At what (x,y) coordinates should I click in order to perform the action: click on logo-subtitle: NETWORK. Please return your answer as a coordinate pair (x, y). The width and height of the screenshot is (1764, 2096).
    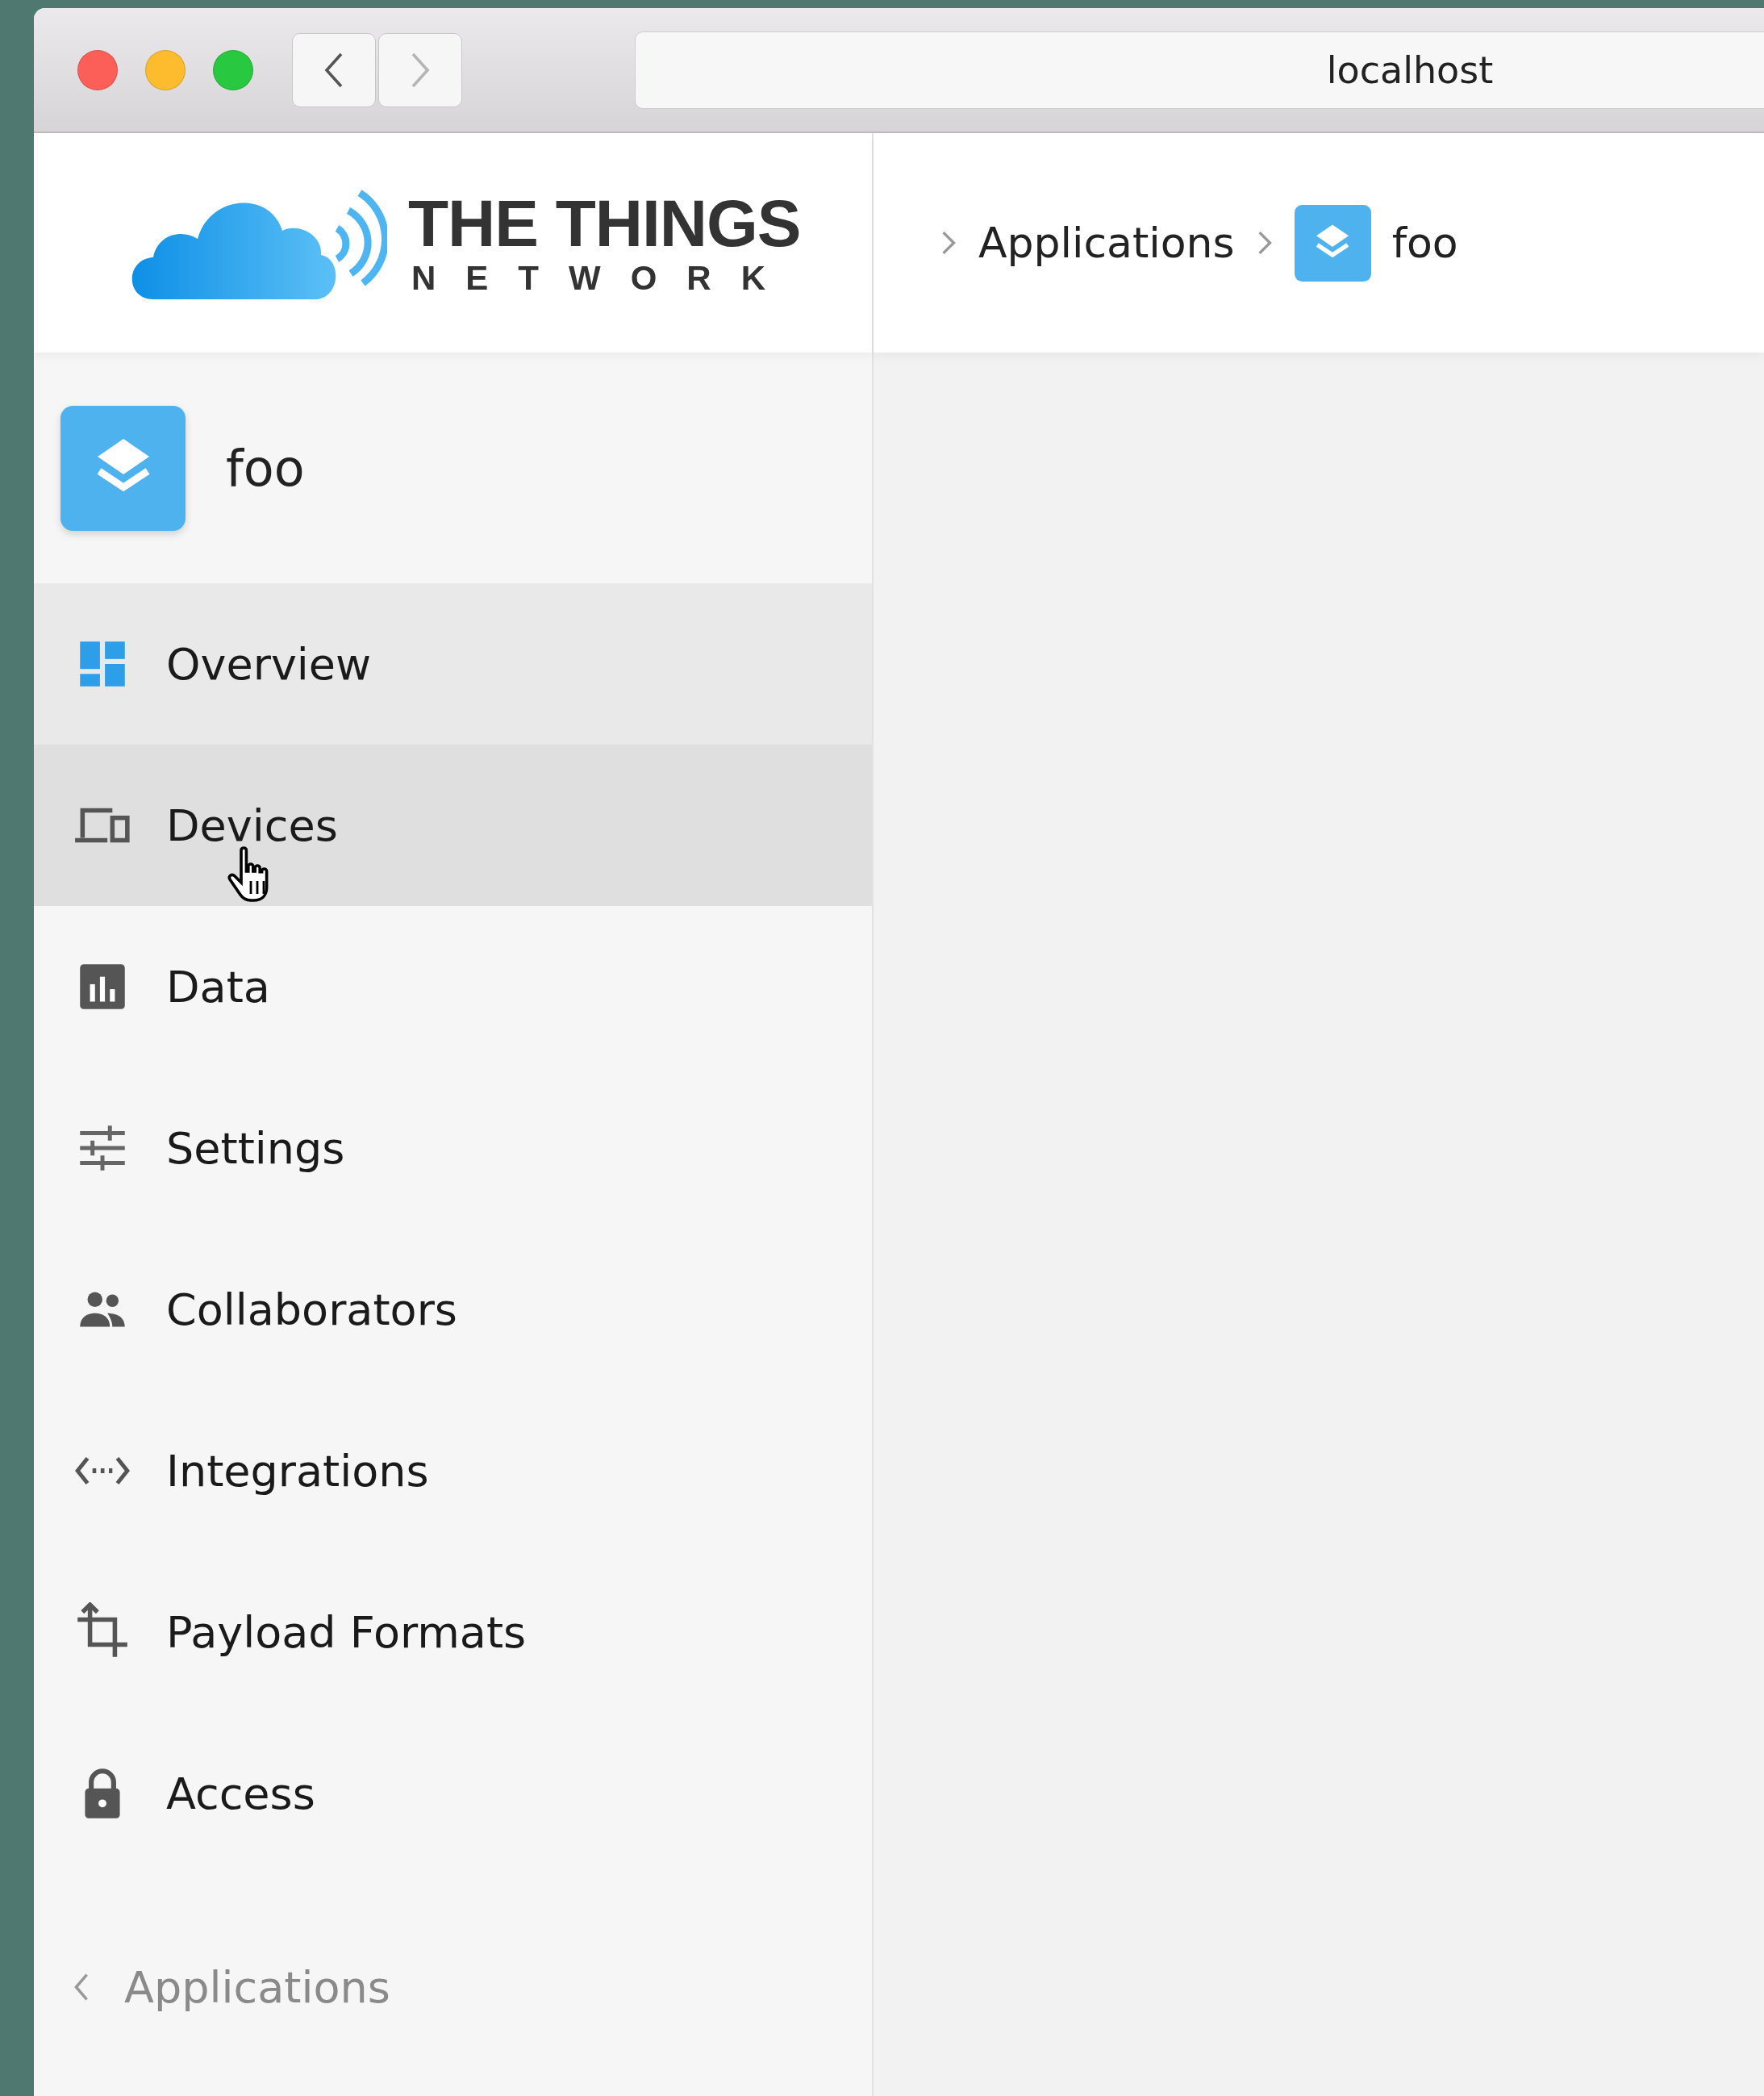
    Looking at the image, I should click on (604, 278).